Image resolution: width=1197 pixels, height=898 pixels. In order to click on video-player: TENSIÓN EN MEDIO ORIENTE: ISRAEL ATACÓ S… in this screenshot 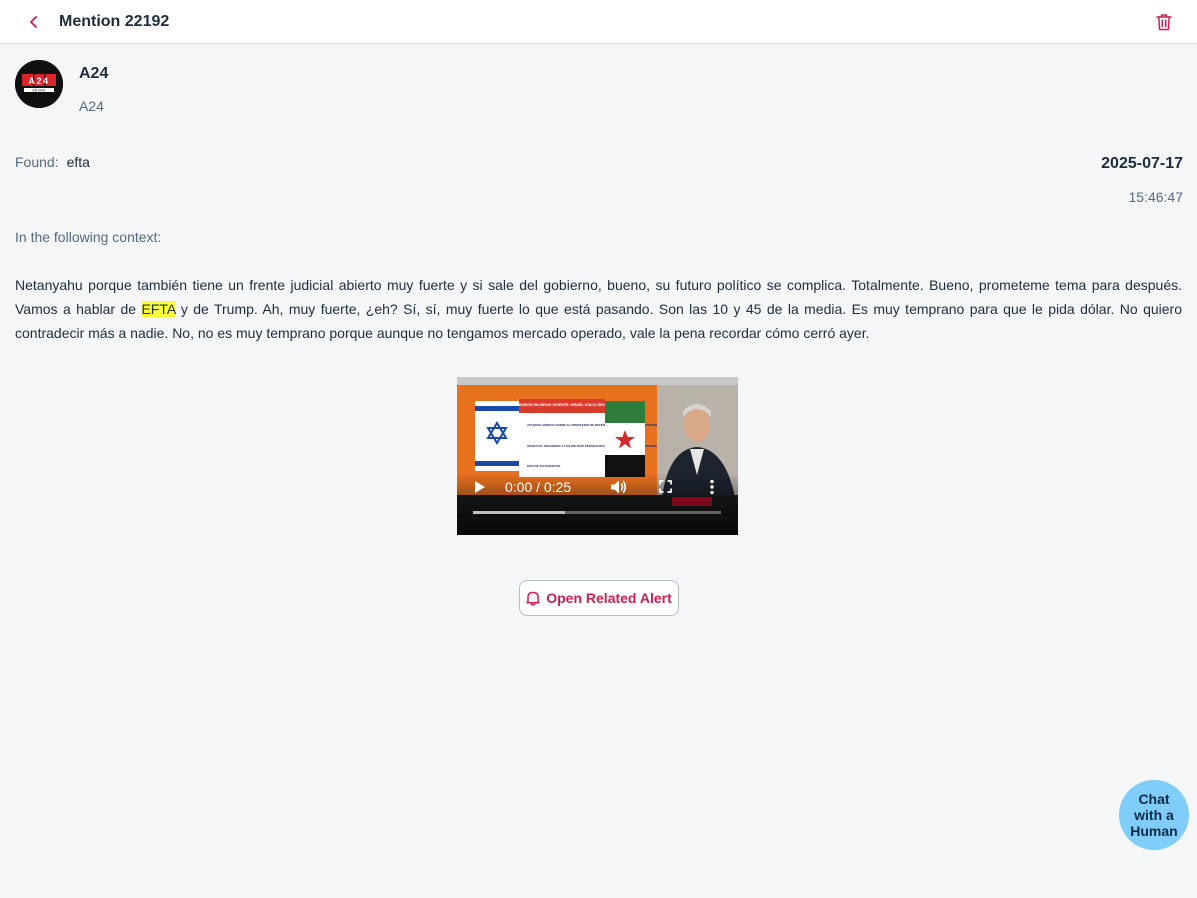, I will do `click(597, 456)`.